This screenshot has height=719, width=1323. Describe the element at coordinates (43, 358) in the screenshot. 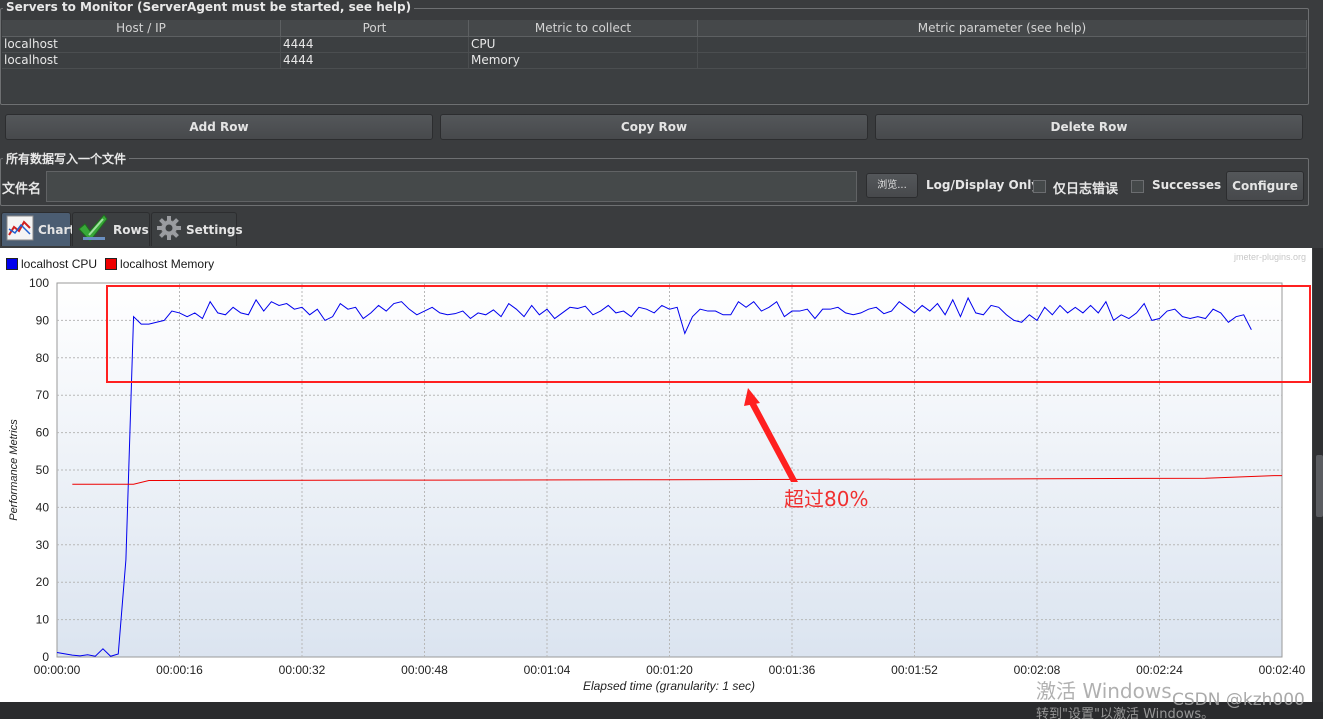

I see `y-tick-label: 80` at that location.